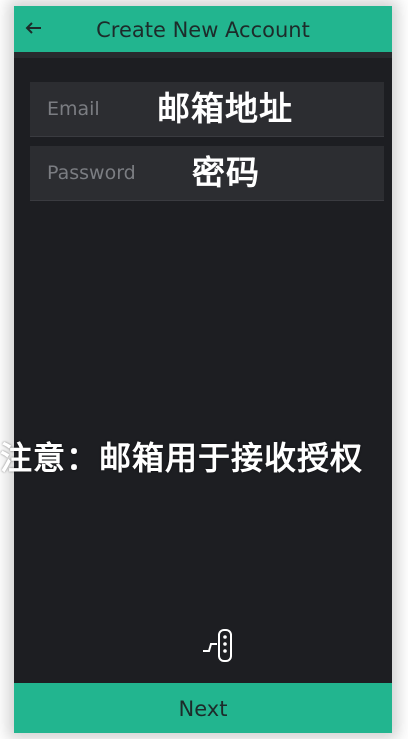 The image size is (408, 739). I want to click on password-placeholder: Password, so click(91, 173).